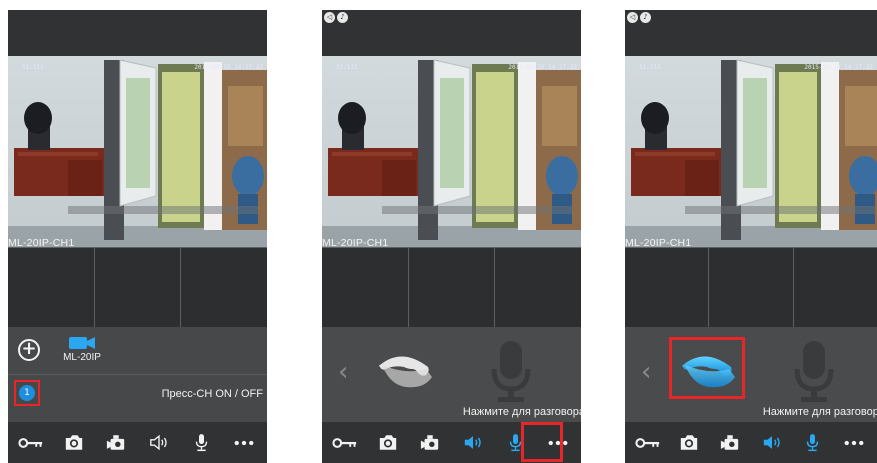  I want to click on device-panel: + ML-20IP 1 Пресс-CH ON / OFF, so click(137, 374).